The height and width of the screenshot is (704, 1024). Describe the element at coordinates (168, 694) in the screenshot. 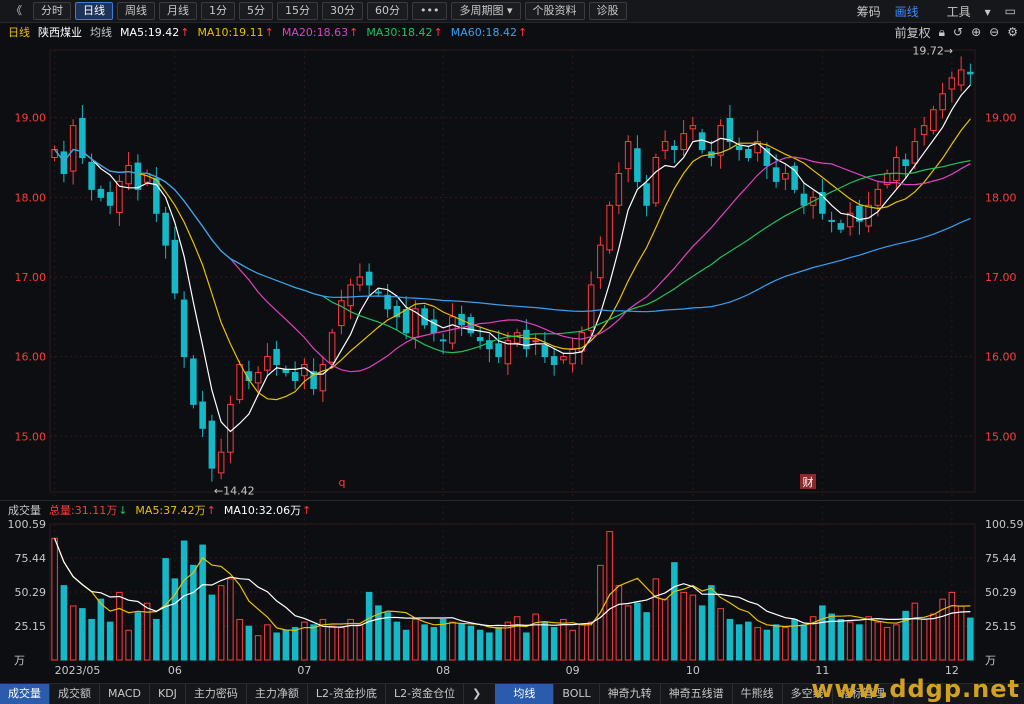

I see `tab-kdj: KDJ` at that location.